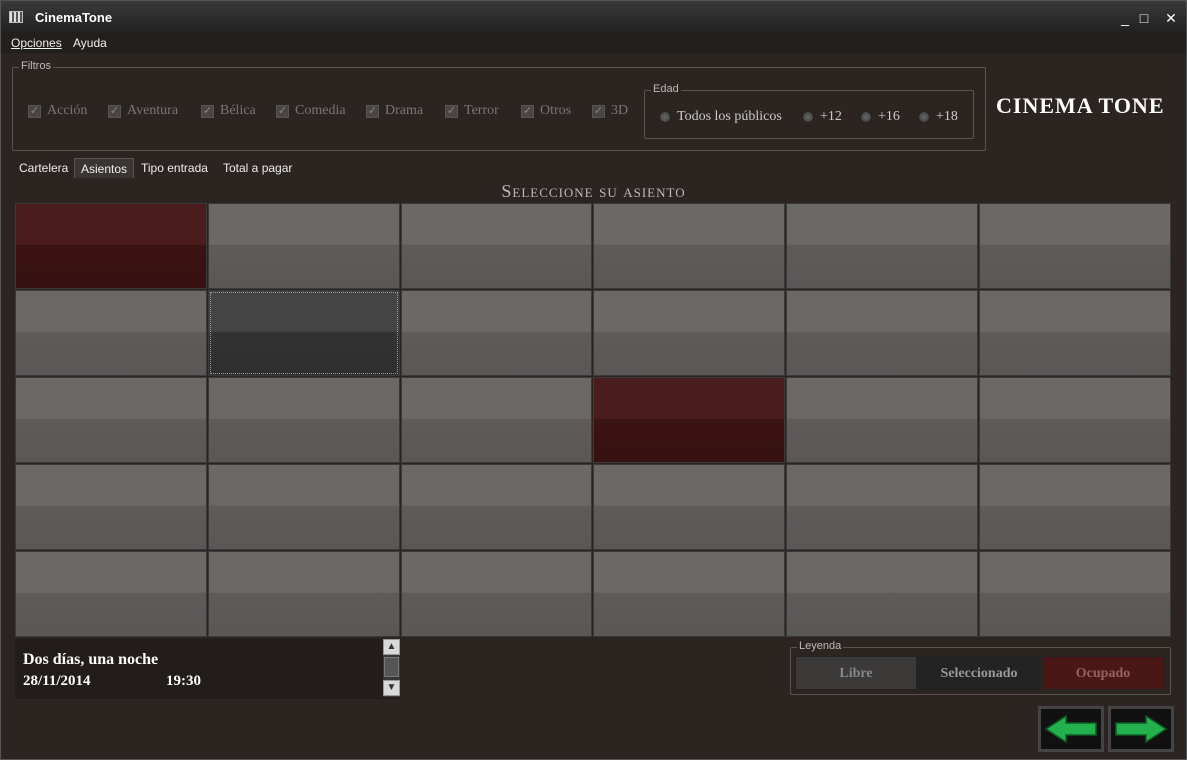 Image resolution: width=1187 pixels, height=760 pixels. I want to click on info-scrollbar: ▲ ▼, so click(391, 668).